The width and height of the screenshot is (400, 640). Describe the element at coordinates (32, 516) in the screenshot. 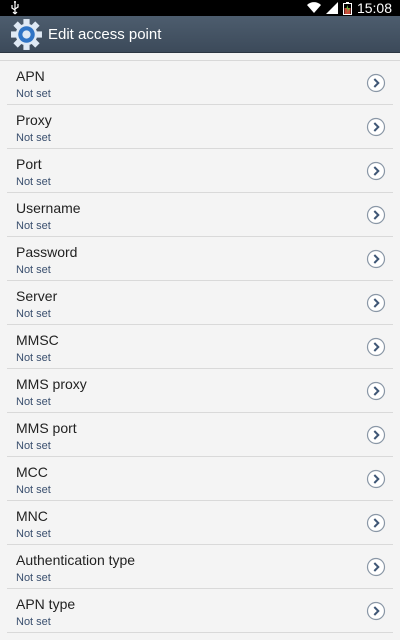

I see `setting-label: MNC` at that location.